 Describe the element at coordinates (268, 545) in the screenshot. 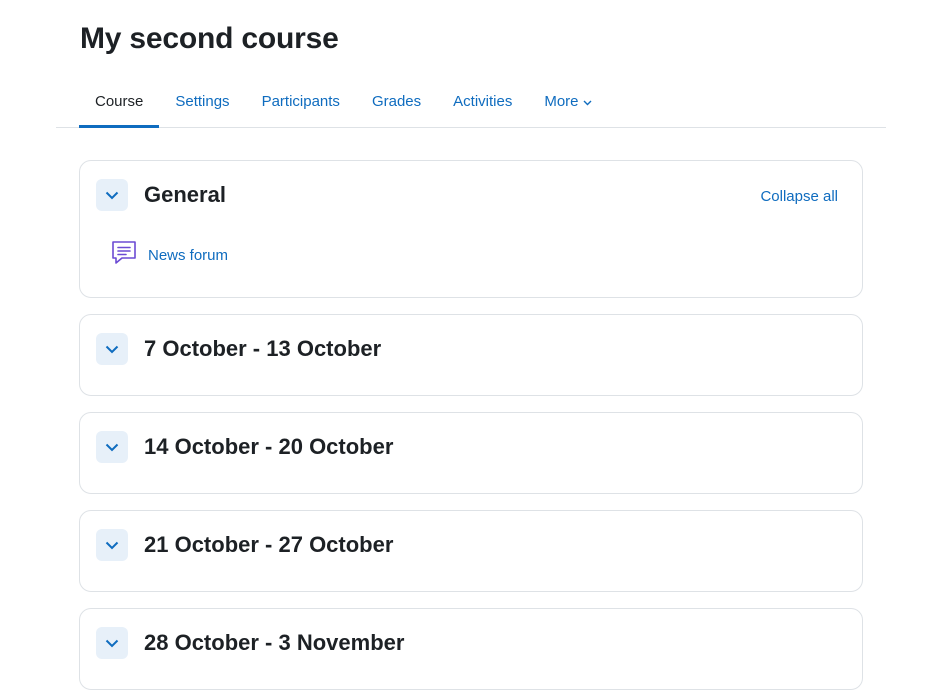

I see `section-title: 21 October - 27 October` at that location.